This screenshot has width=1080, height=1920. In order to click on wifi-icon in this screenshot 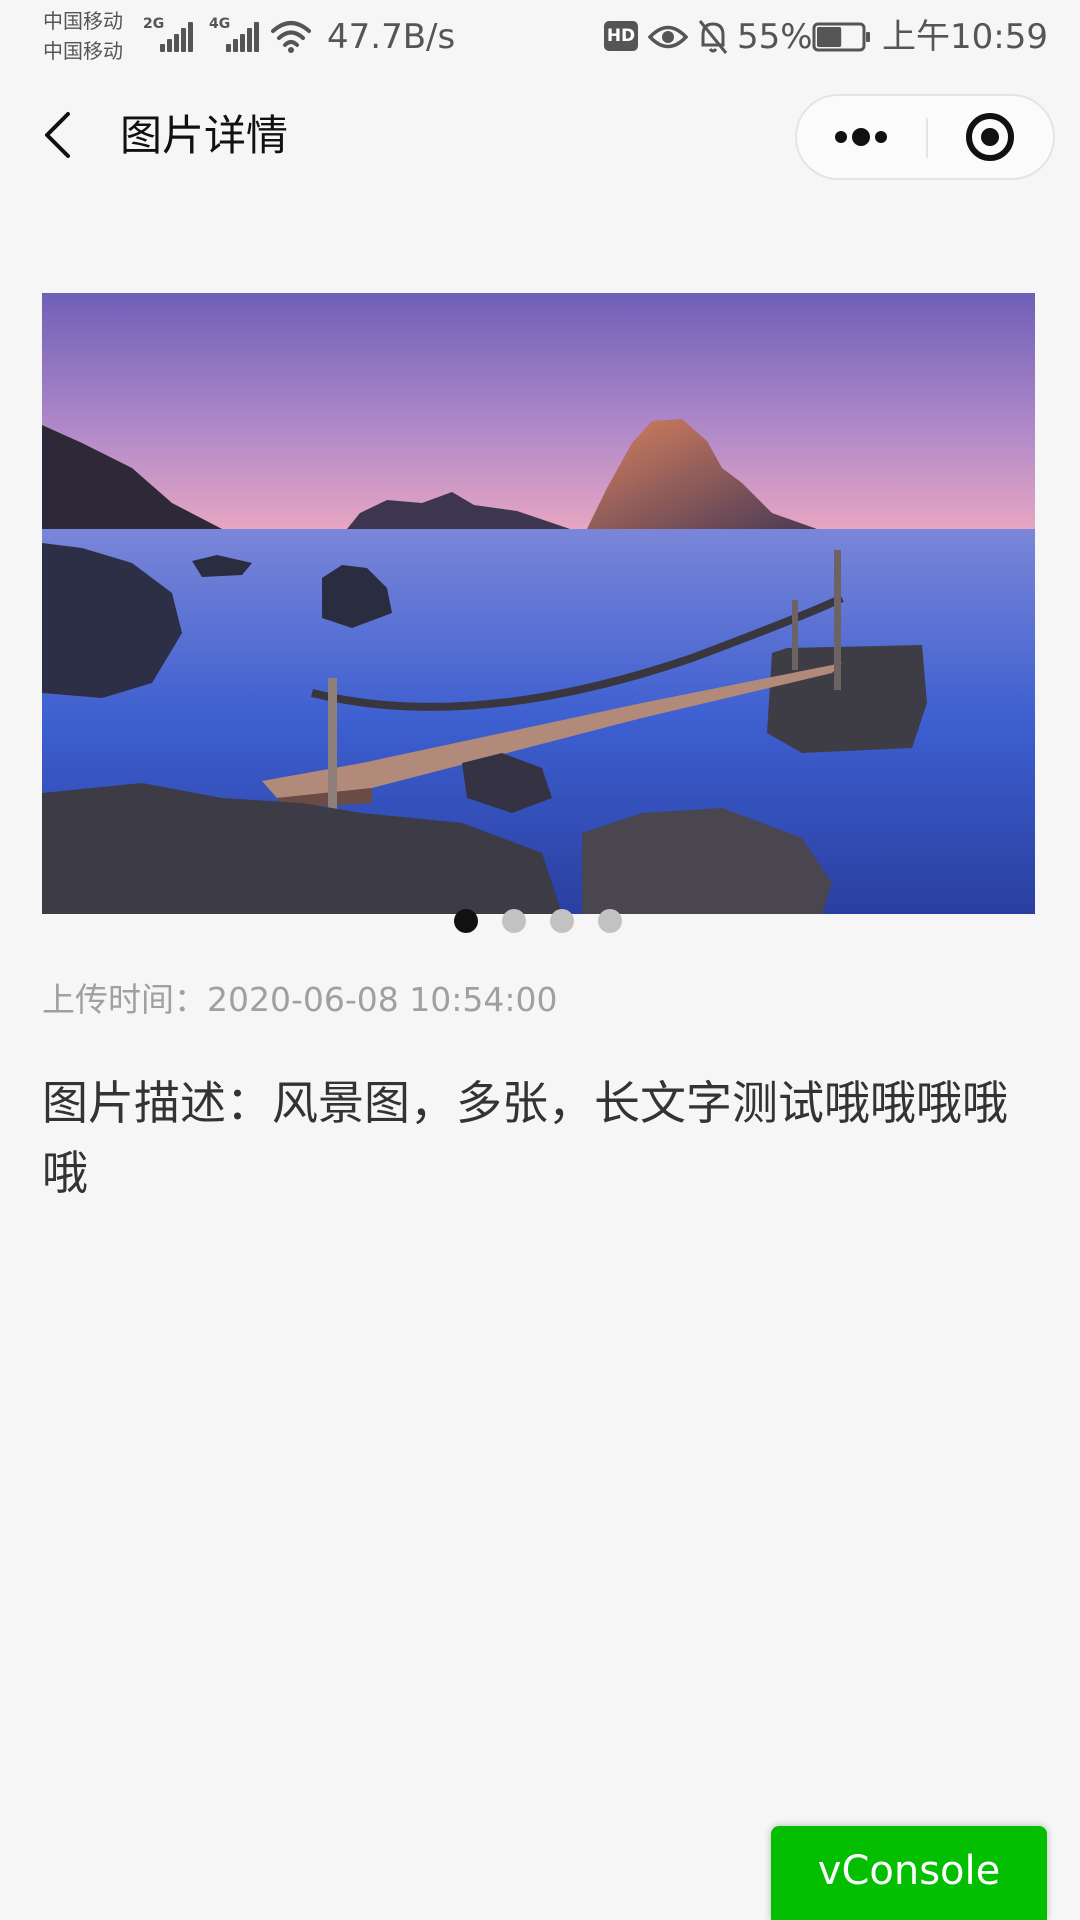, I will do `click(291, 37)`.